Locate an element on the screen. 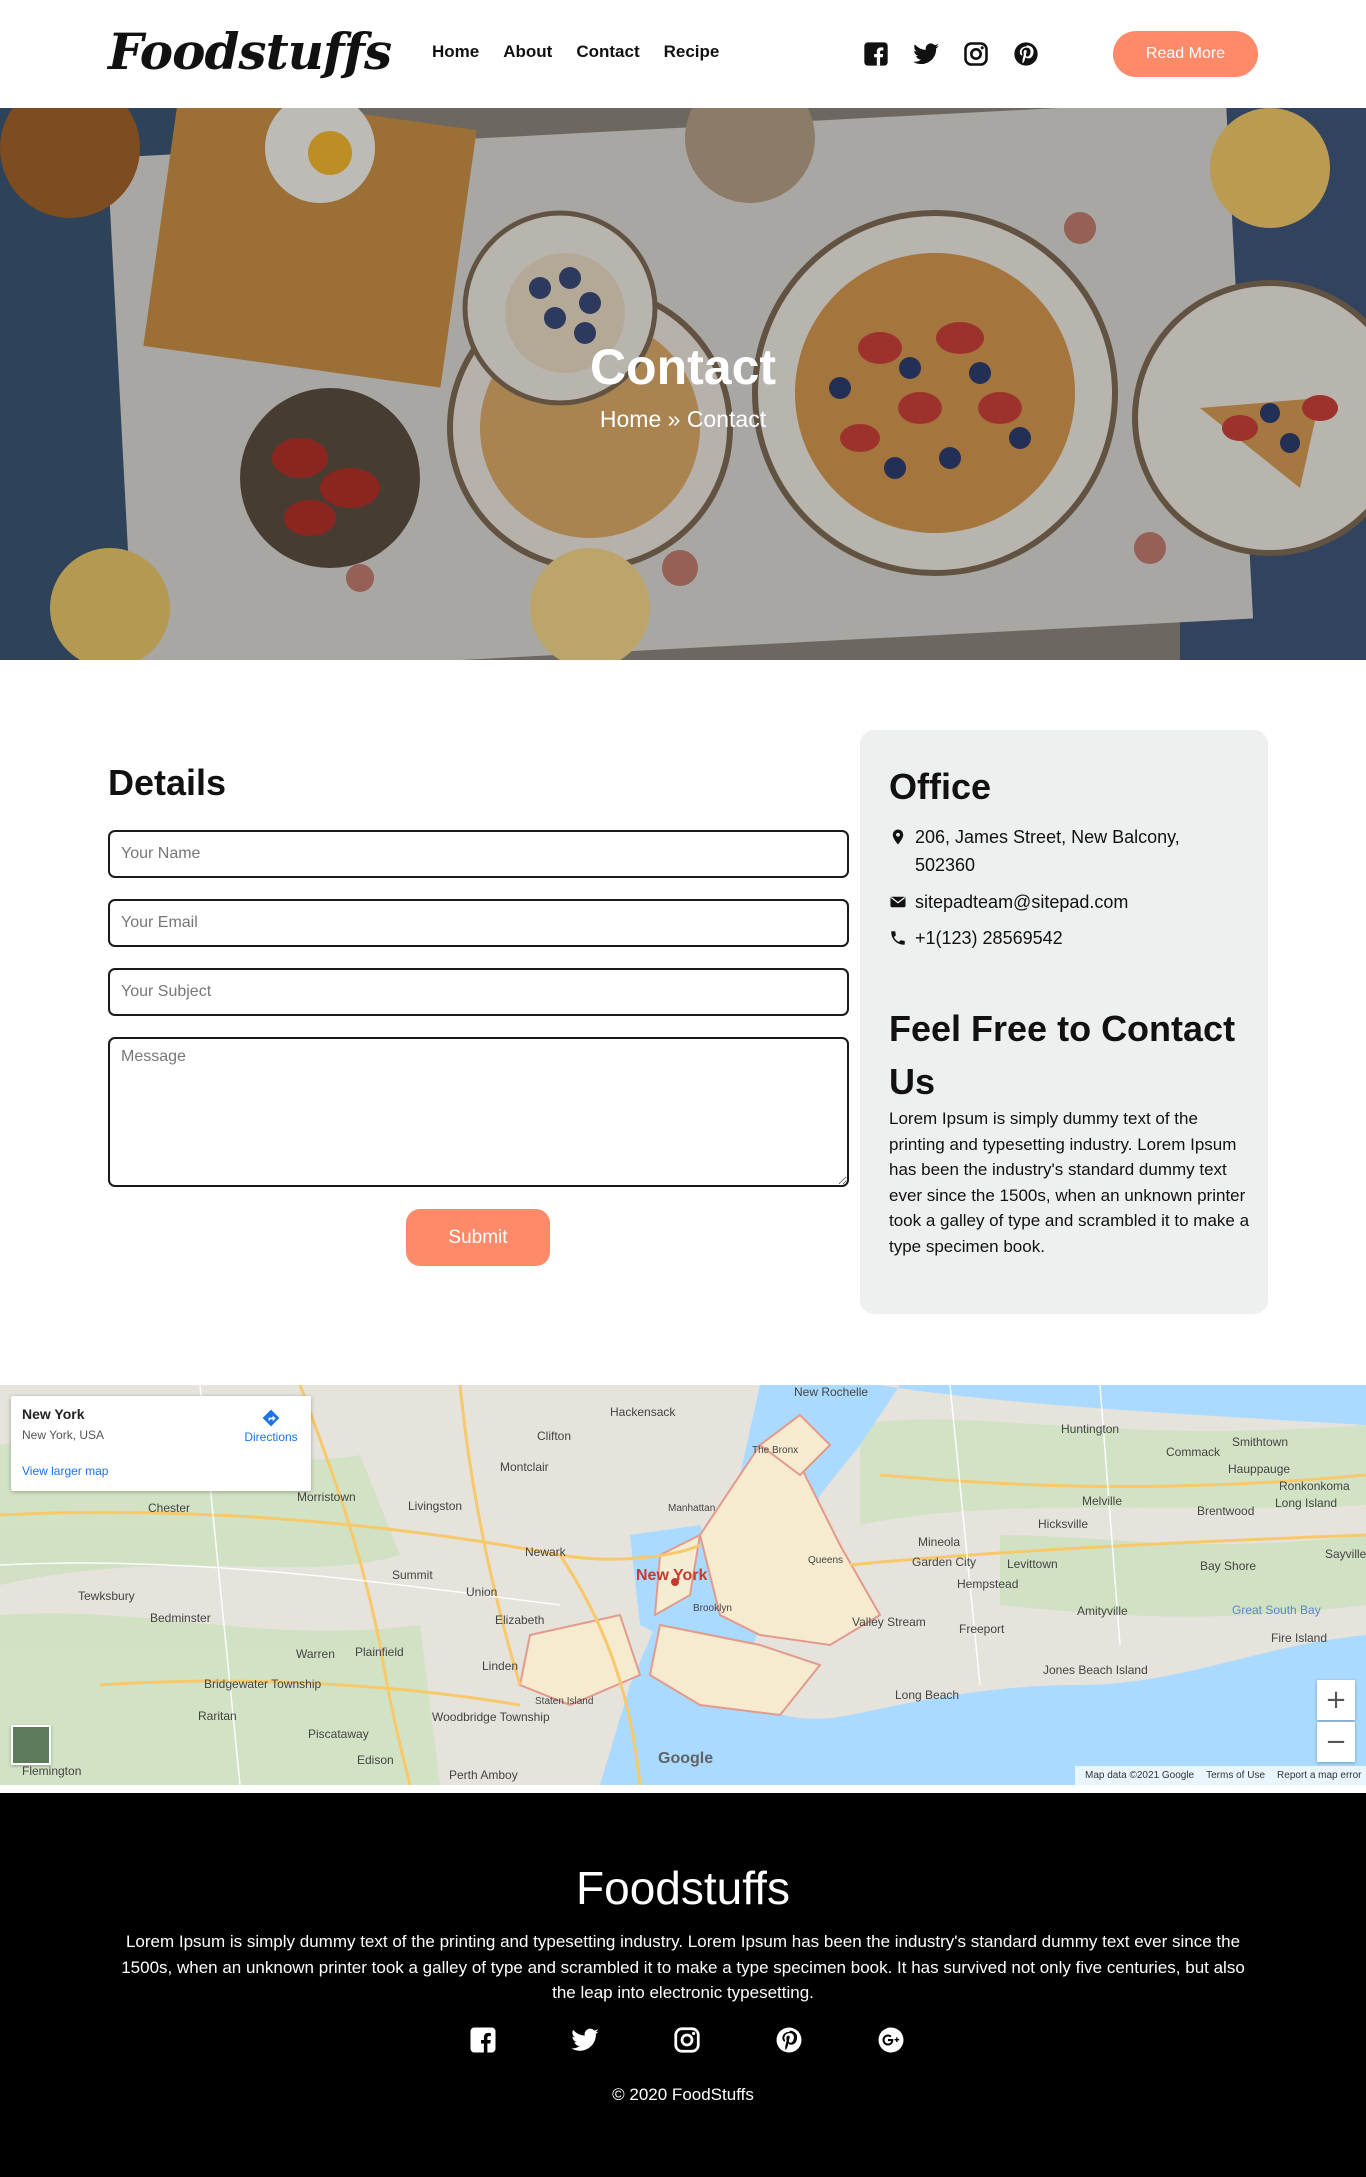  map-label: Long Island is located at coordinates (1306, 1503).